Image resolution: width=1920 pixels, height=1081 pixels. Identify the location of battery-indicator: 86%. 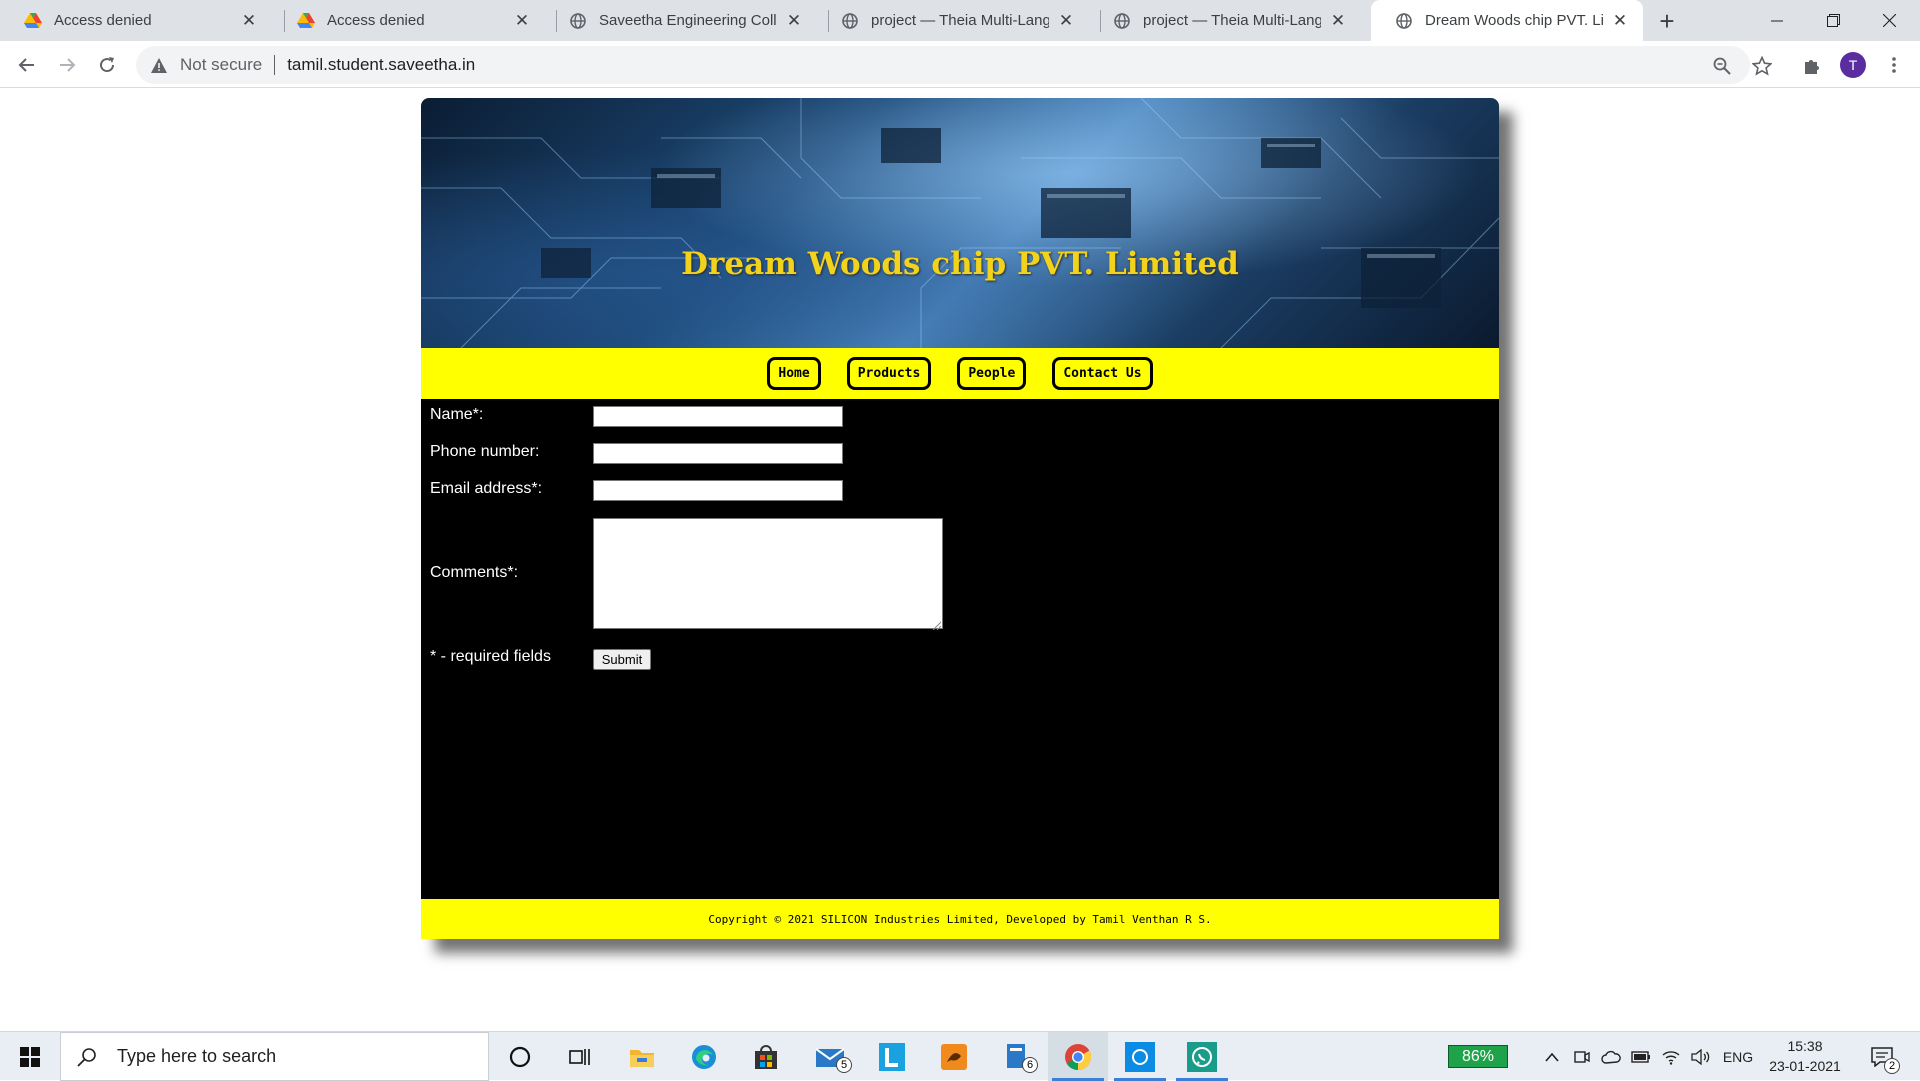
(1478, 1056).